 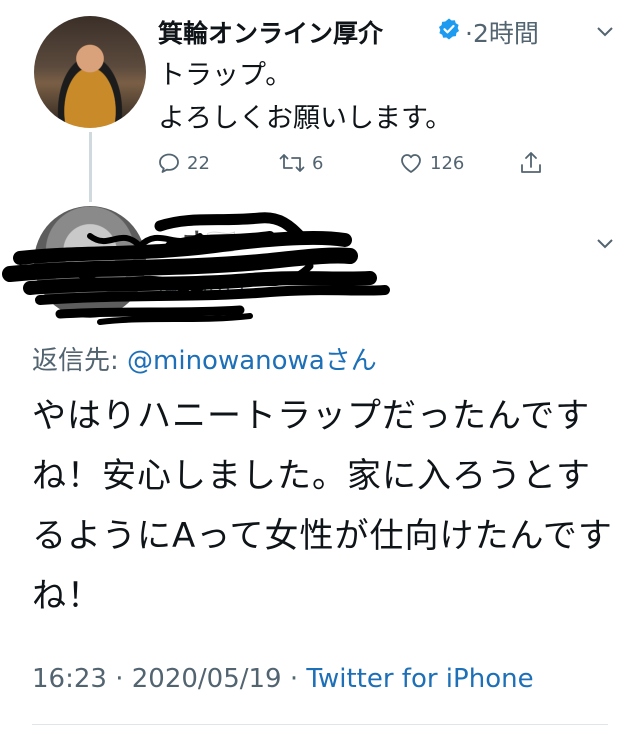 What do you see at coordinates (320, 724) in the screenshot?
I see `divider` at bounding box center [320, 724].